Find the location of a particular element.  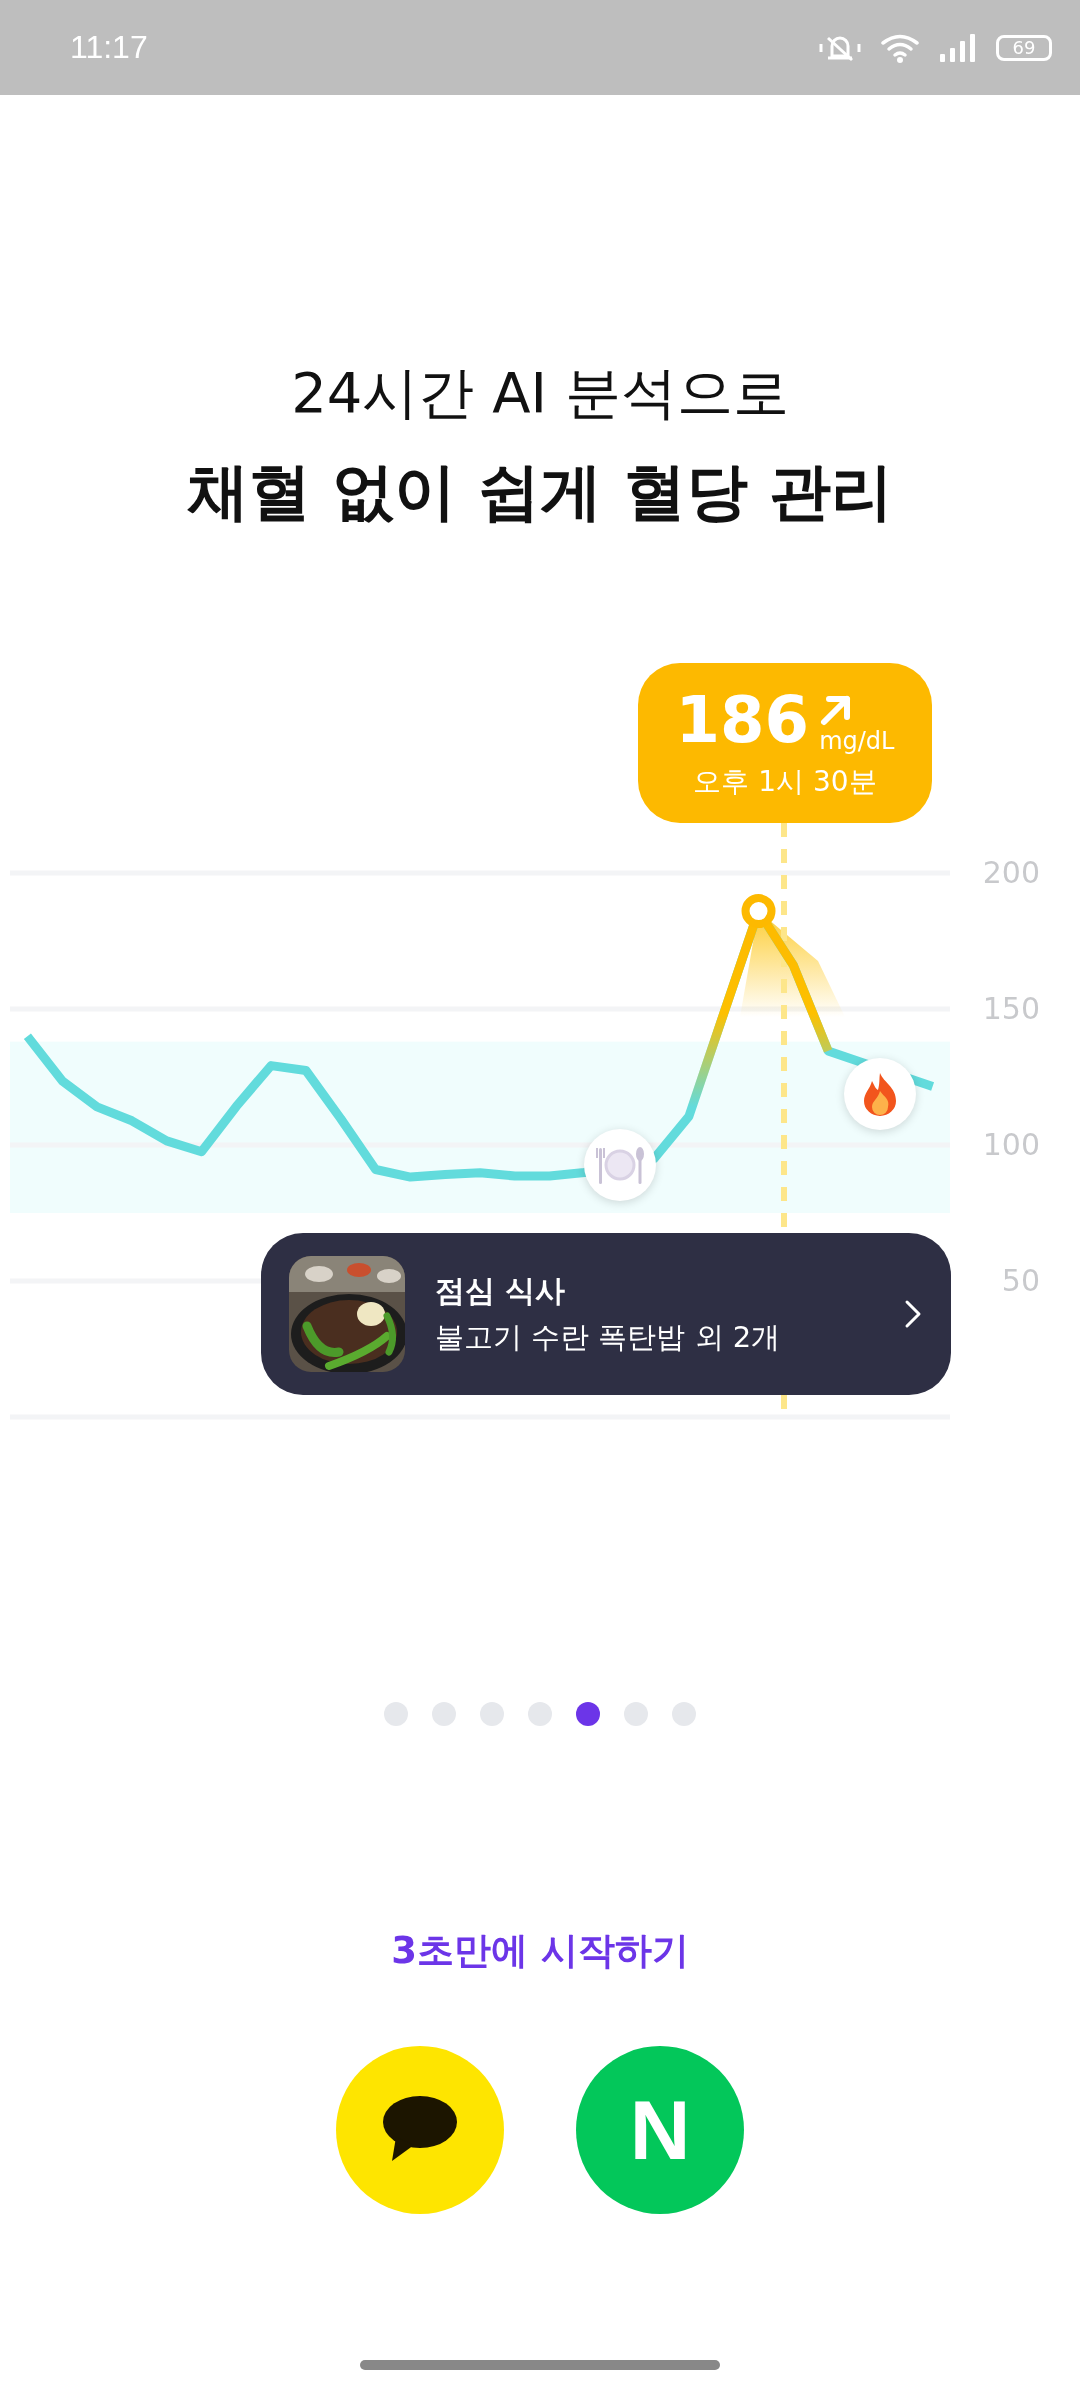

headline-text: 24시간 AI 분석으로 is located at coordinates (540, 393).